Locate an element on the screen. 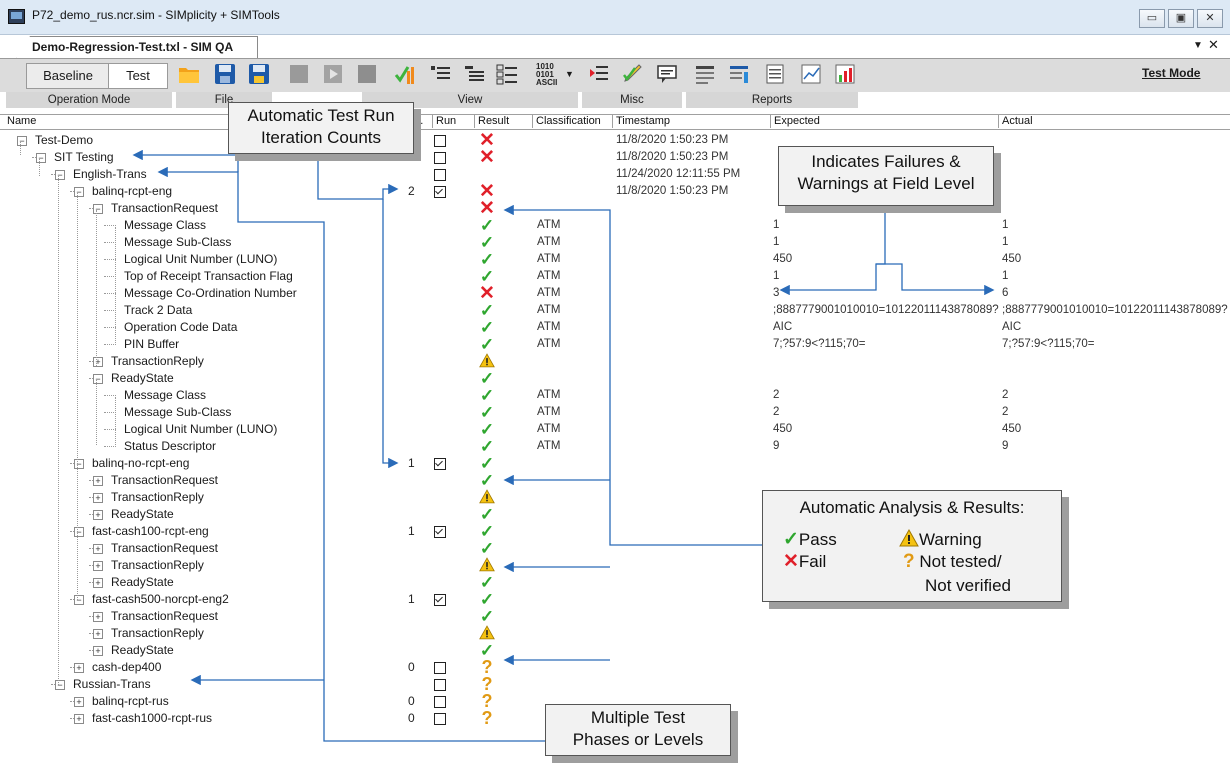  callout-test-phases: Multiple Test Phases or Levels is located at coordinates (638, 730).